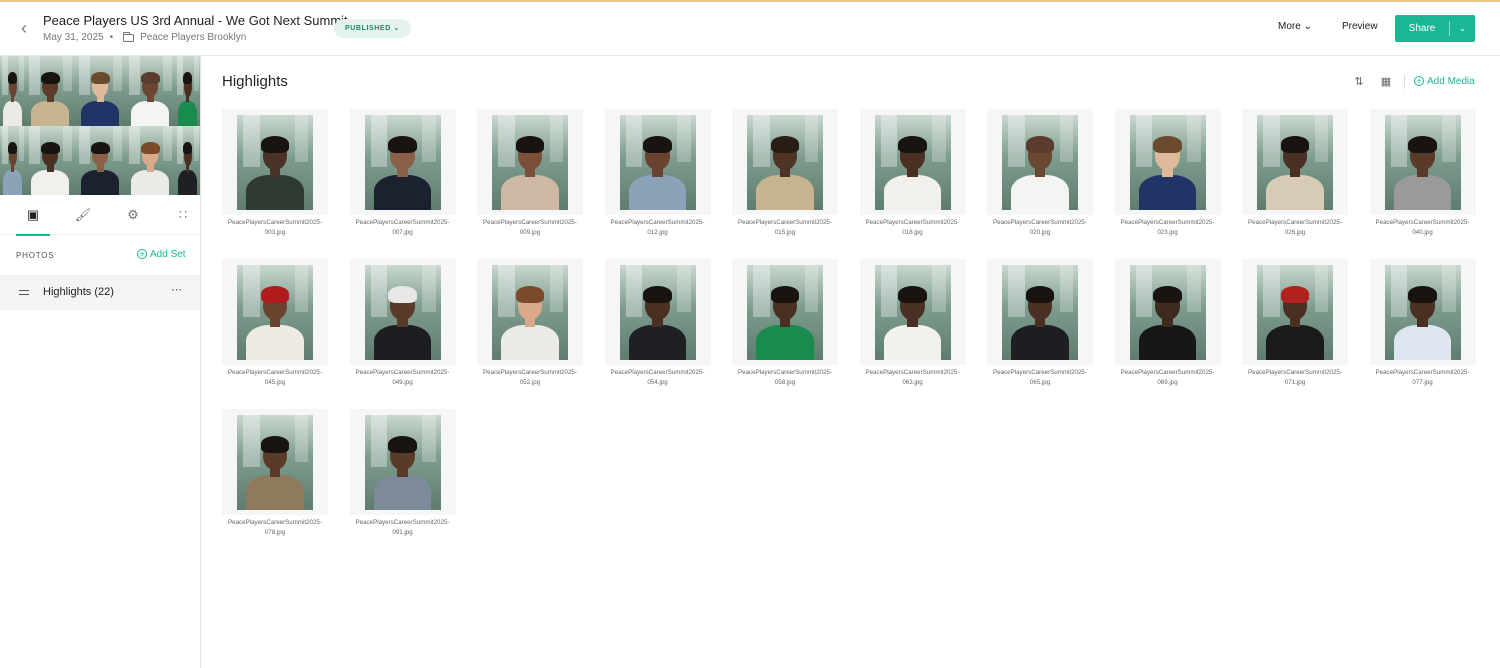  What do you see at coordinates (1040, 382) in the screenshot?
I see `filename-line-2: 065.jpg` at bounding box center [1040, 382].